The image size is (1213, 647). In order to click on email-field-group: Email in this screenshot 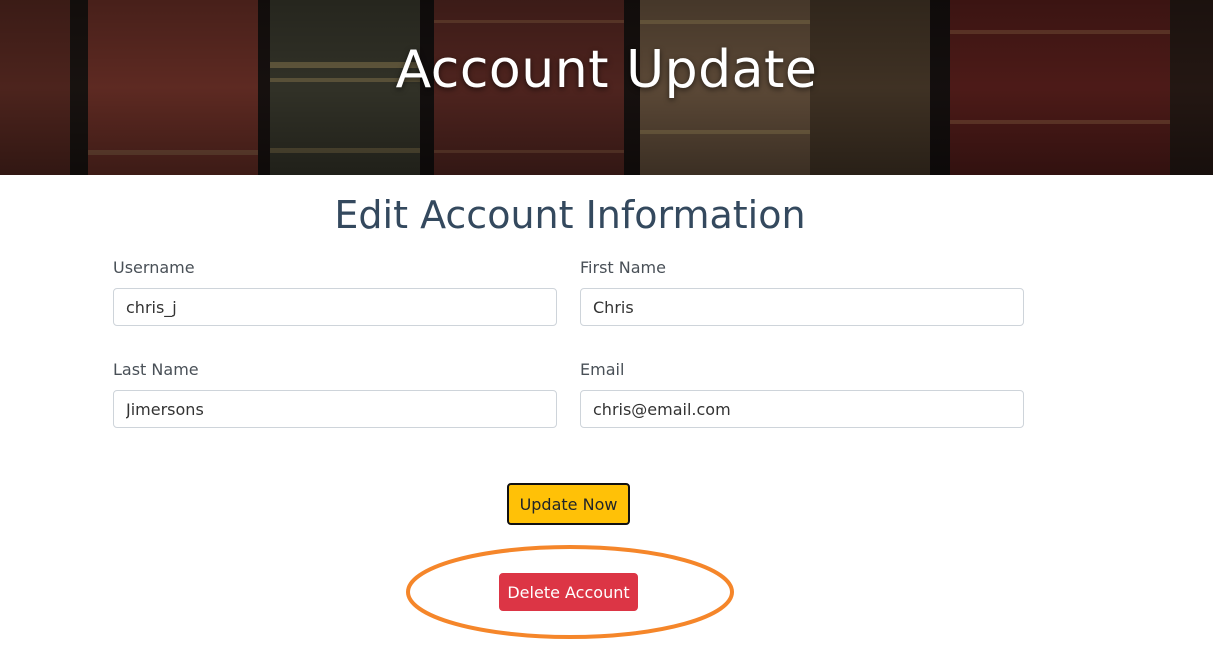, I will do `click(802, 394)`.